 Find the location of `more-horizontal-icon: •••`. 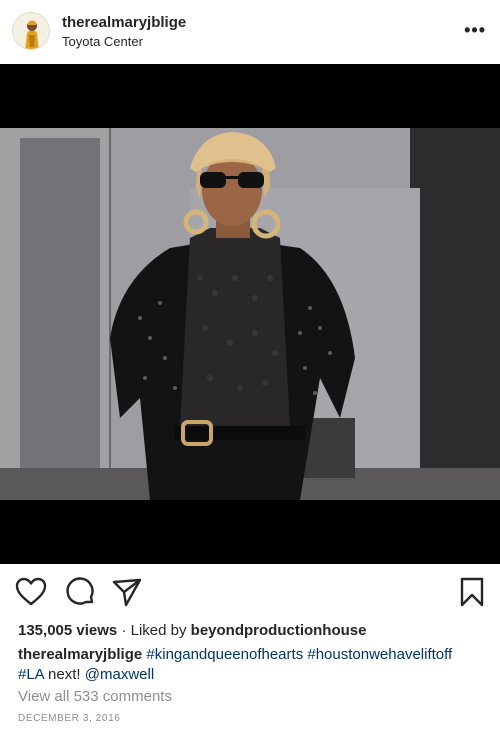

more-horizontal-icon: ••• is located at coordinates (475, 30).